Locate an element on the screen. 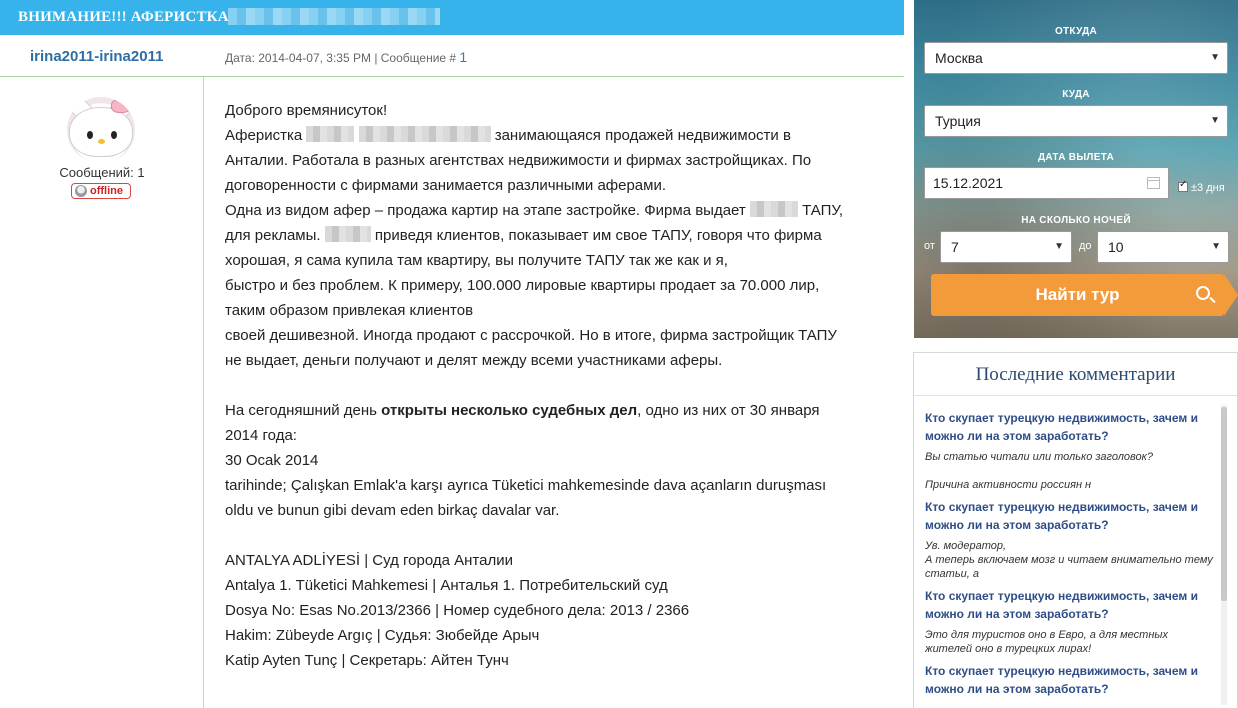  to-label: КУДА is located at coordinates (1076, 94).